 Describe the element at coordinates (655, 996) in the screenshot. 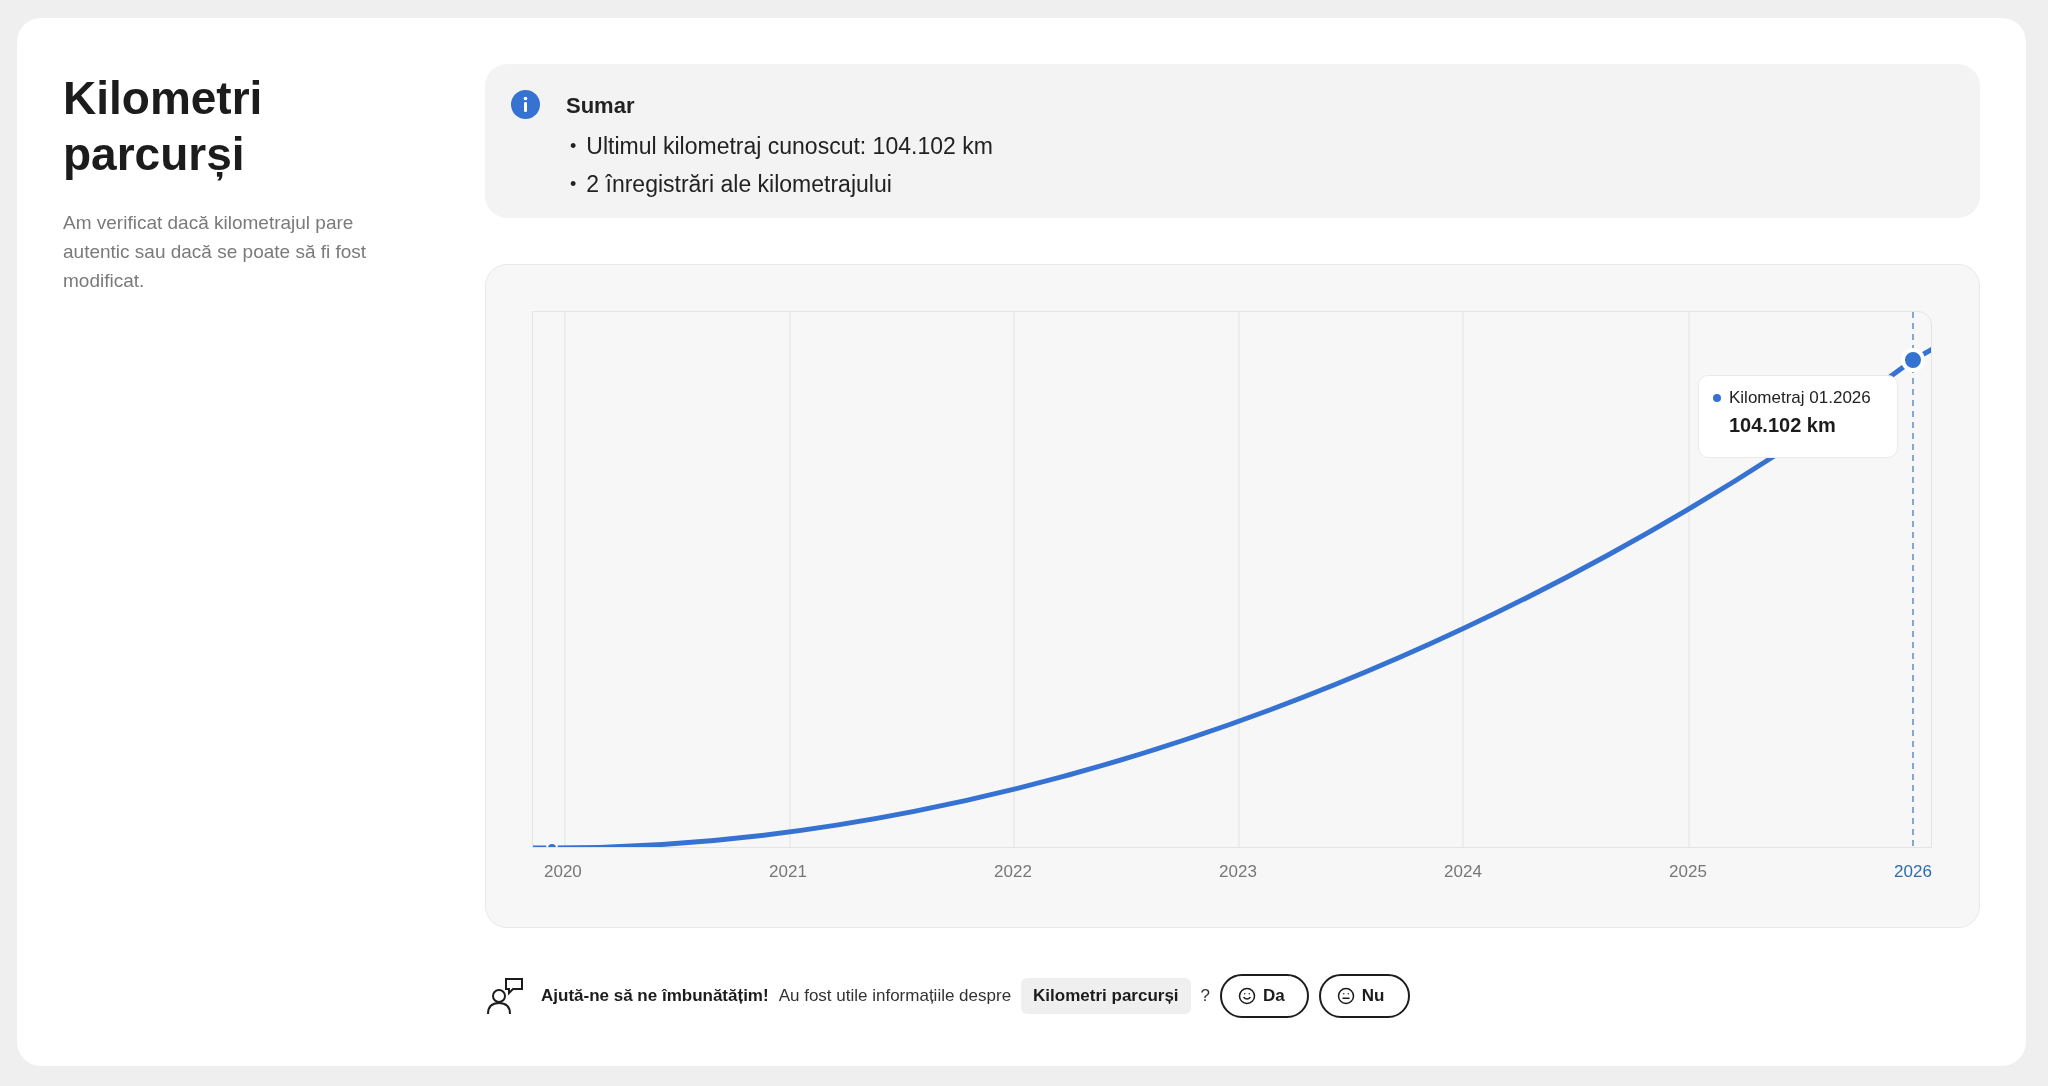

I see `feedback-prompt: Ajută-ne să ne îmbunătățim!` at that location.